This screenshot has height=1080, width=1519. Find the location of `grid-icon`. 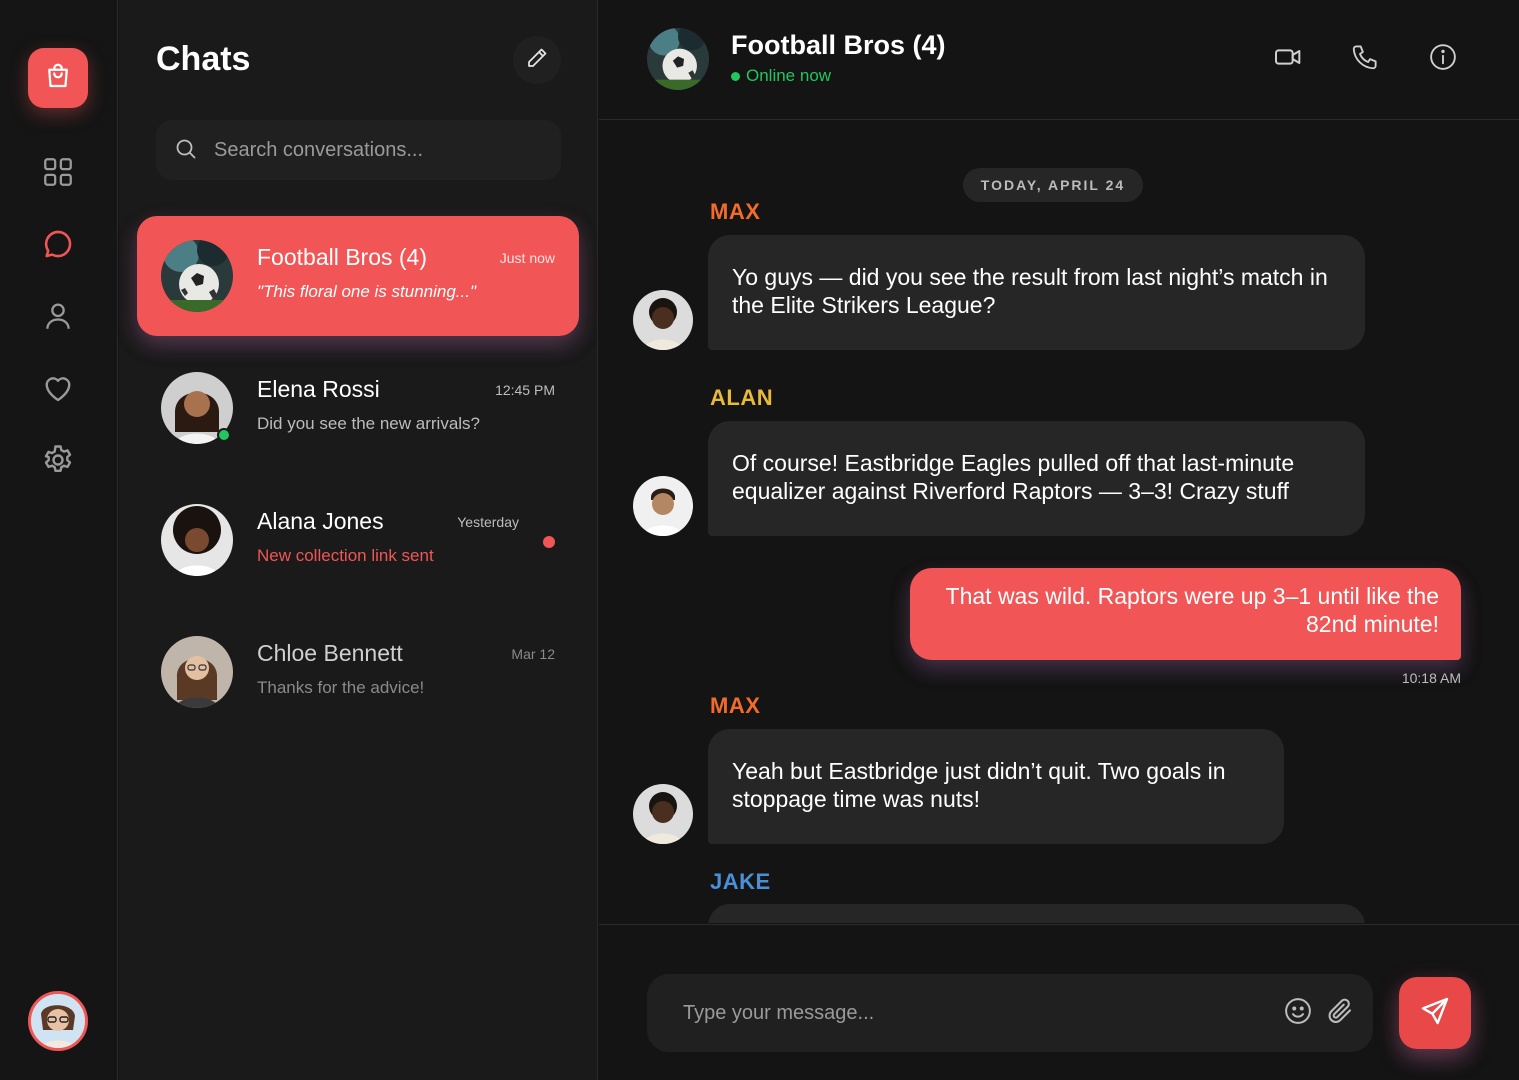

grid-icon is located at coordinates (58, 174).